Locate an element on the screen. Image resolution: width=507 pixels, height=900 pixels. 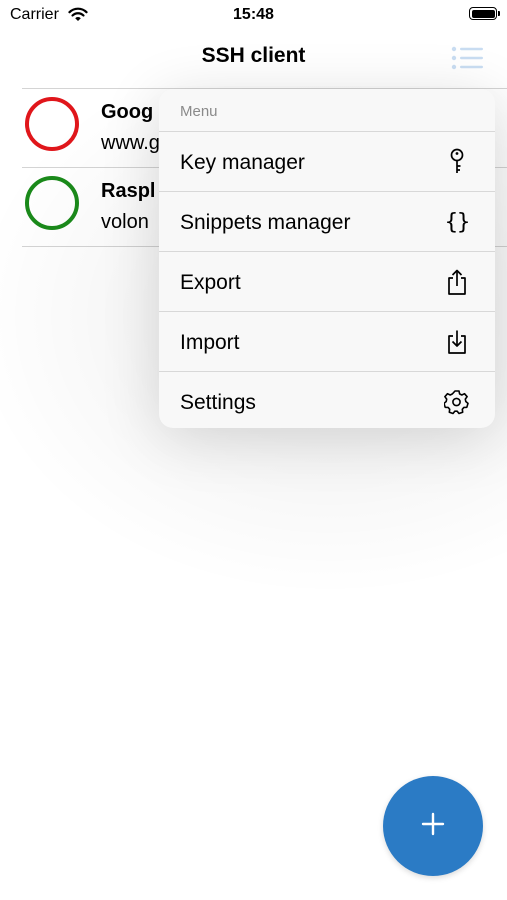
clock: 15:48 is located at coordinates (253, 14).